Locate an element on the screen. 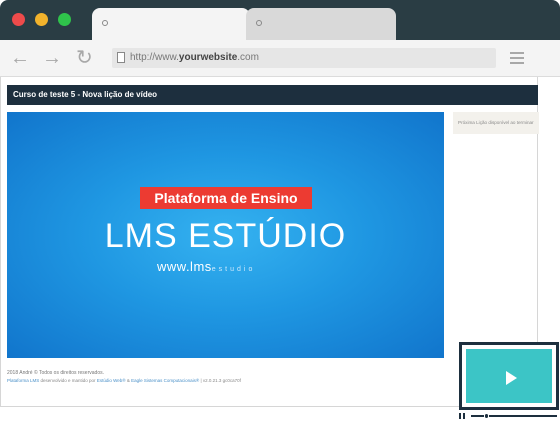  studio-link: Estúdio Web® is located at coordinates (111, 380).